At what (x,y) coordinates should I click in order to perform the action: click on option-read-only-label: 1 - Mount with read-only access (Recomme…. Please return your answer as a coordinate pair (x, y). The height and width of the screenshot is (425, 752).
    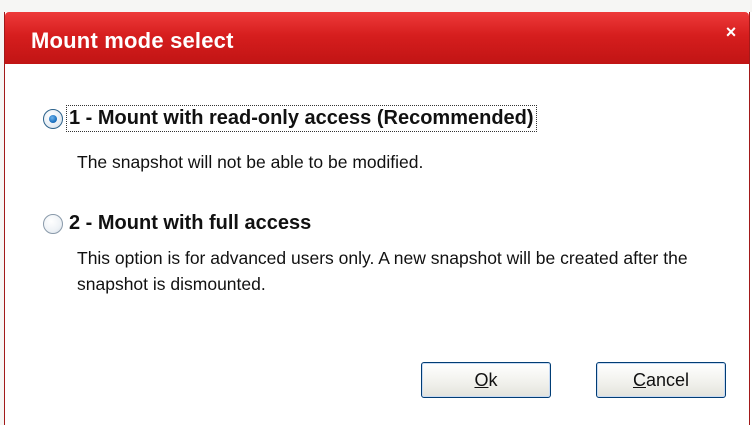
    Looking at the image, I should click on (301, 118).